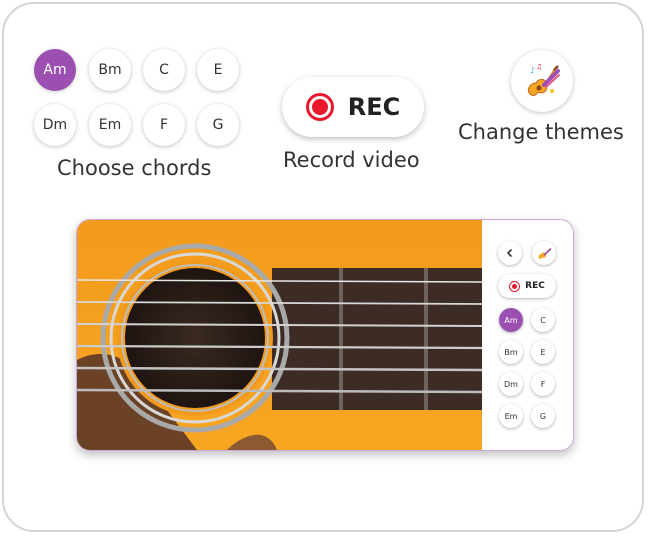 The width and height of the screenshot is (648, 536). Describe the element at coordinates (164, 70) in the screenshot. I see `chord-button-c: C` at that location.